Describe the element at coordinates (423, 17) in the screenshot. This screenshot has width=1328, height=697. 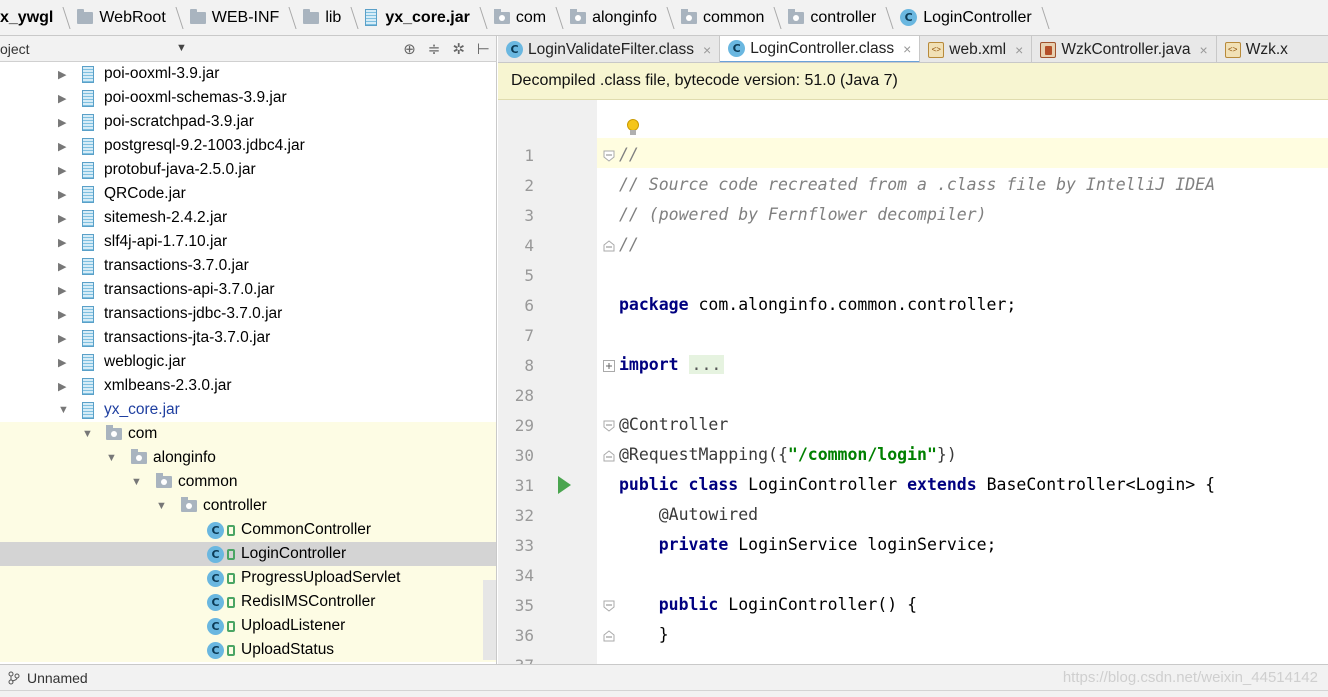
I see `breadcrumb-item-yx-core-jar: yx_core.jar` at that location.